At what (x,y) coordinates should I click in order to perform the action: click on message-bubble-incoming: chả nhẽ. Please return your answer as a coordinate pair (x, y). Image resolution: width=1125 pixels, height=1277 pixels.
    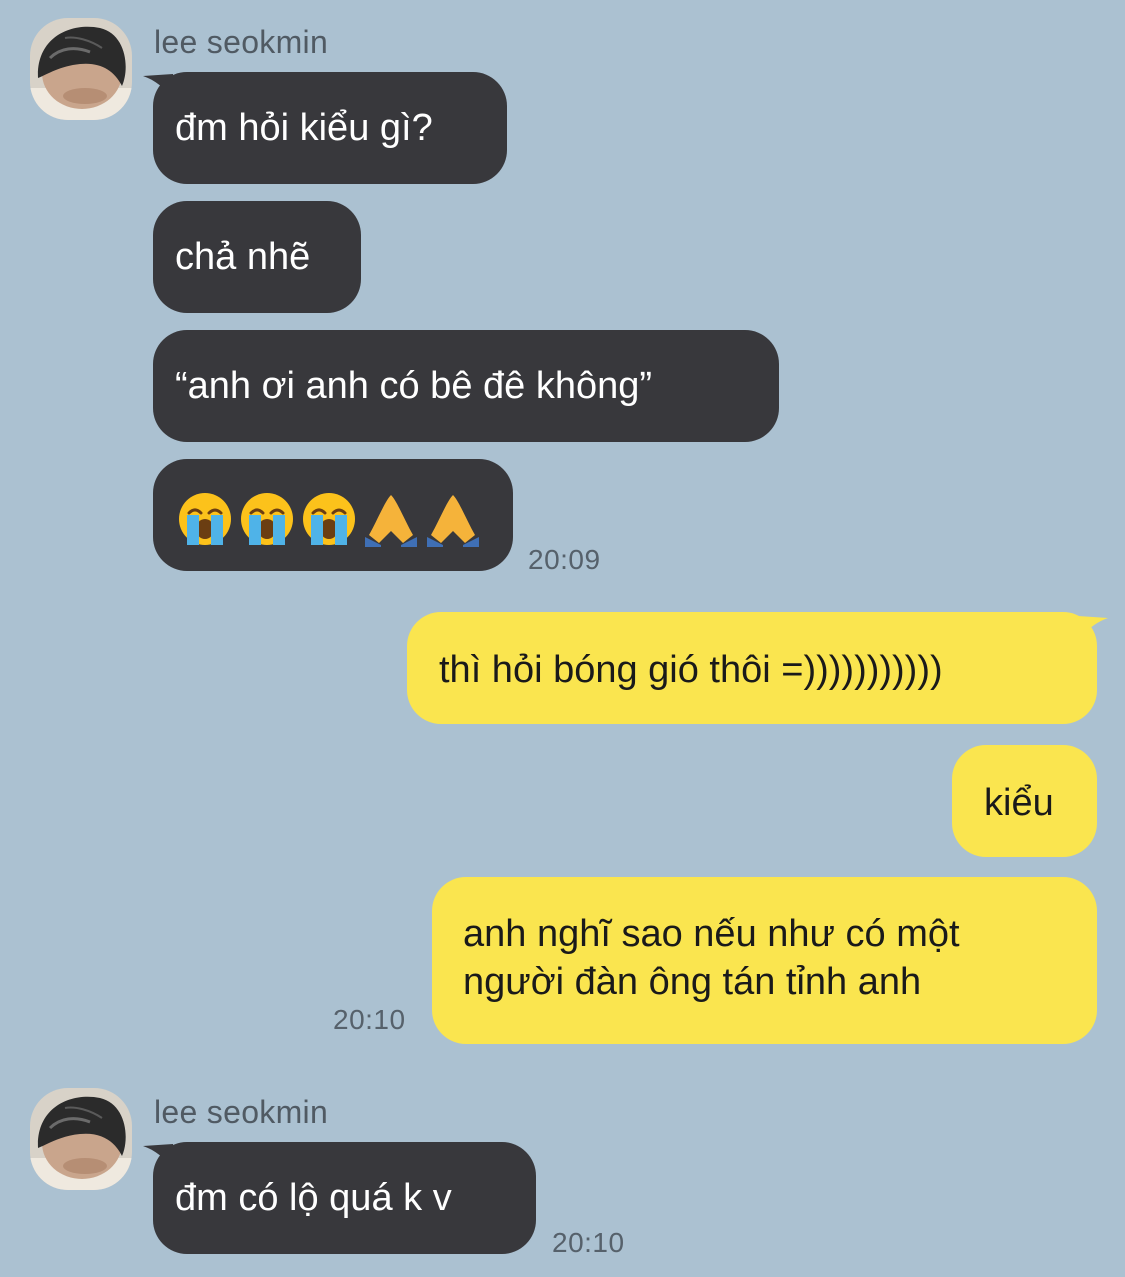
    Looking at the image, I should click on (257, 257).